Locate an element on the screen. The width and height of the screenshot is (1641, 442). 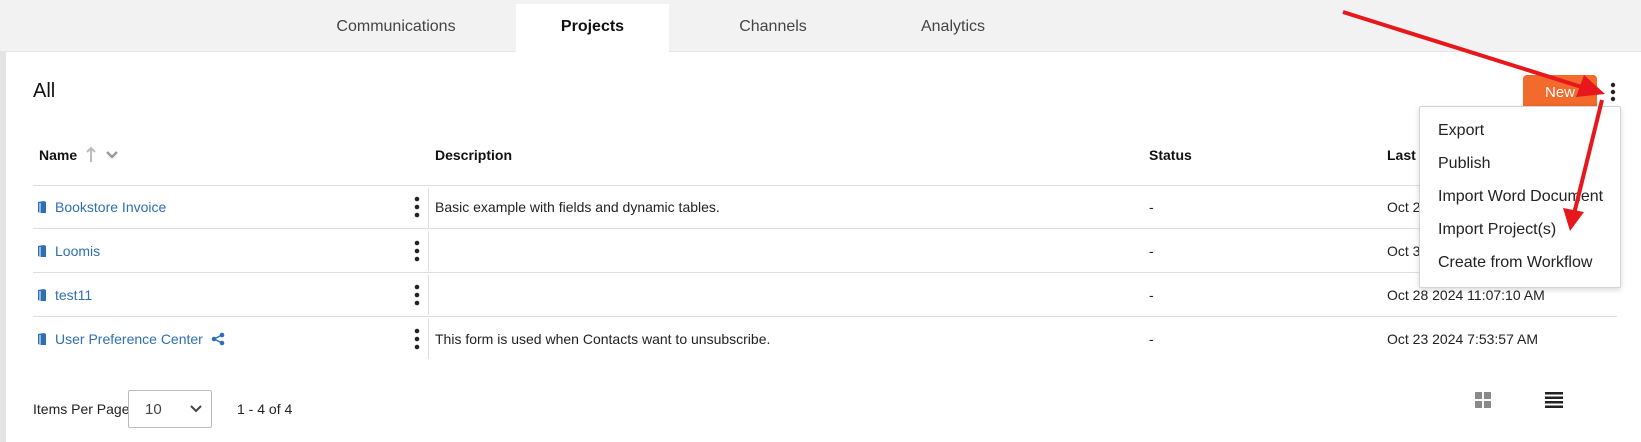
more-options-icon is located at coordinates (1613, 92).